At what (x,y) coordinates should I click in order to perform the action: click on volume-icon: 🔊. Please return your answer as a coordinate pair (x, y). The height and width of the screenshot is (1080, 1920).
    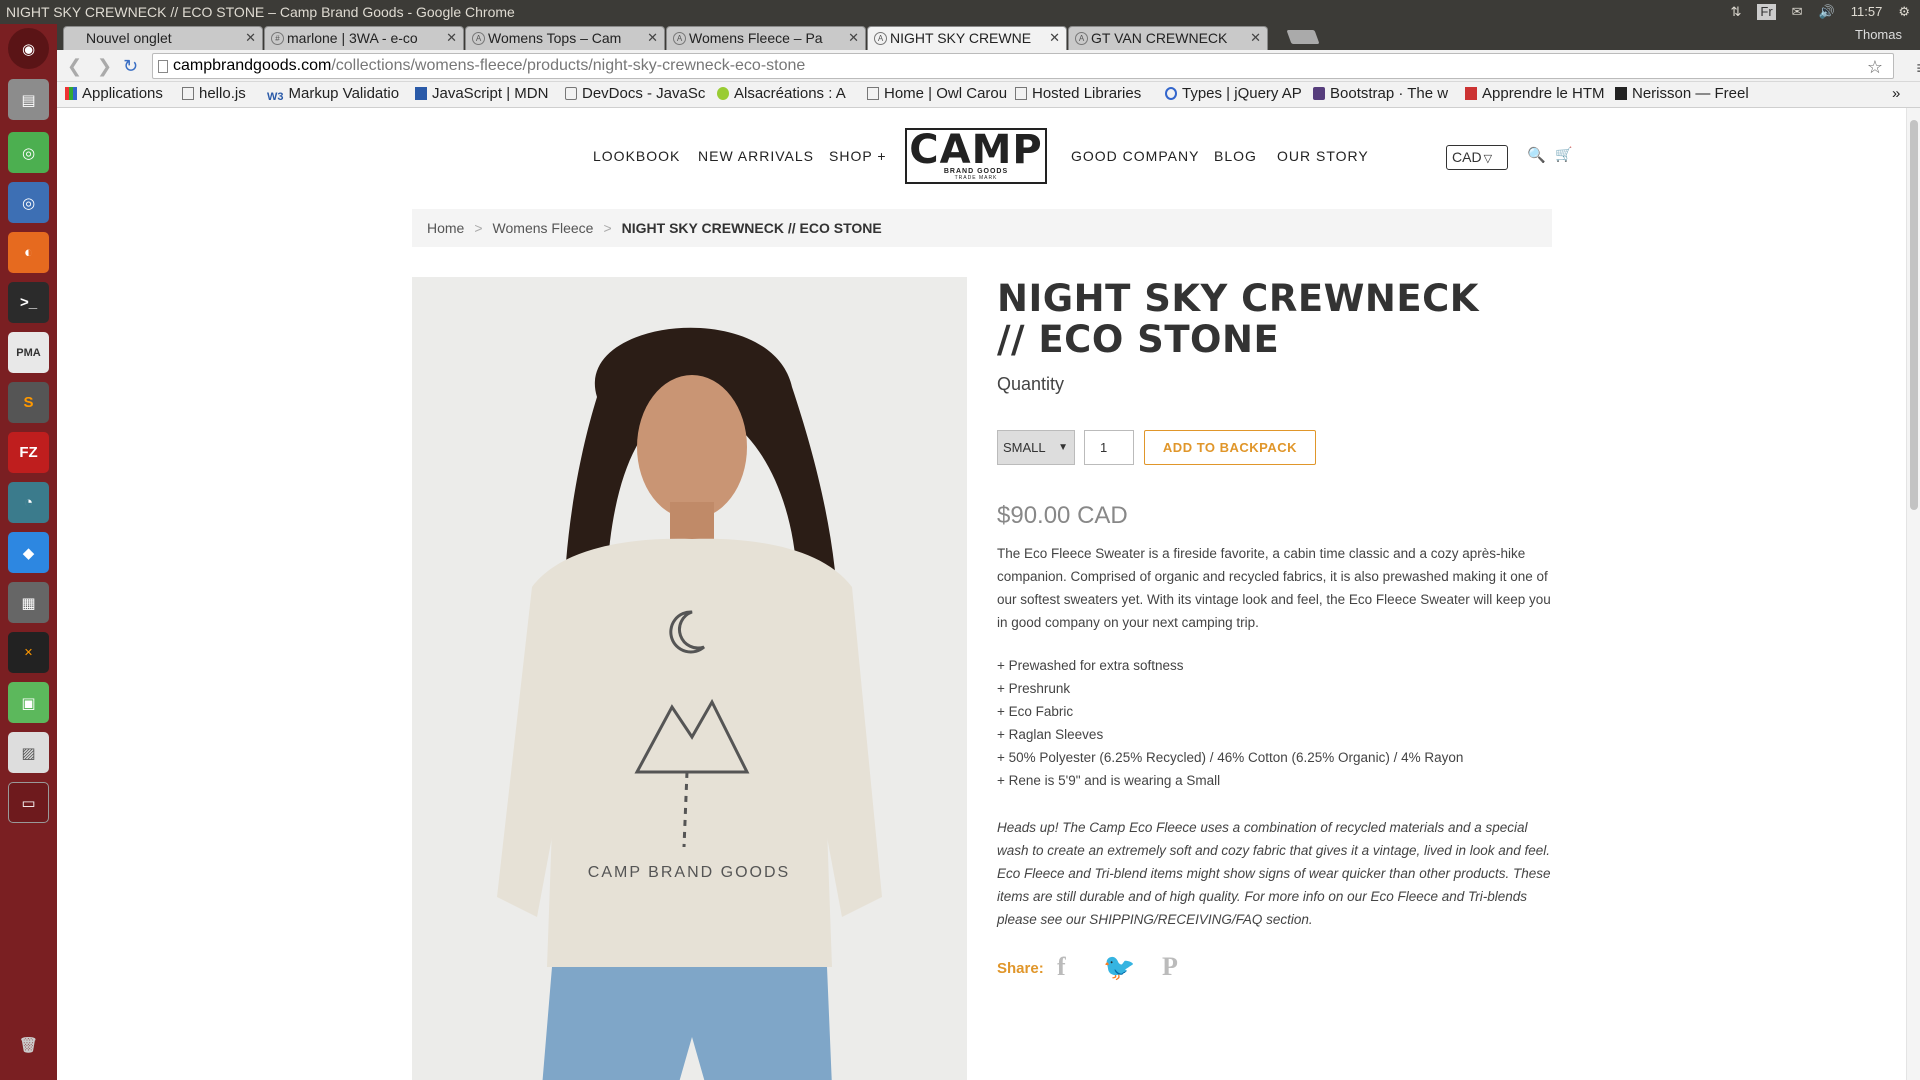
    Looking at the image, I should click on (1827, 12).